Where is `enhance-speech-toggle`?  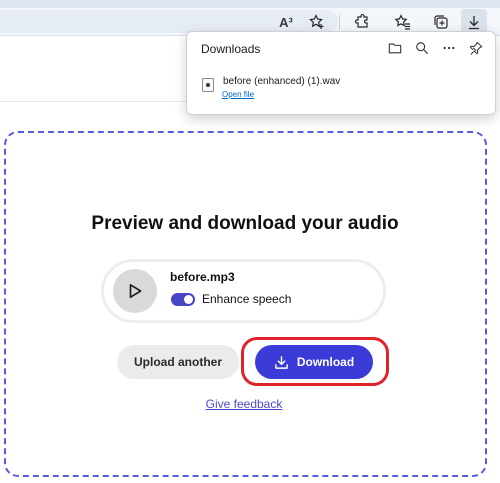 enhance-speech-toggle is located at coordinates (183, 299).